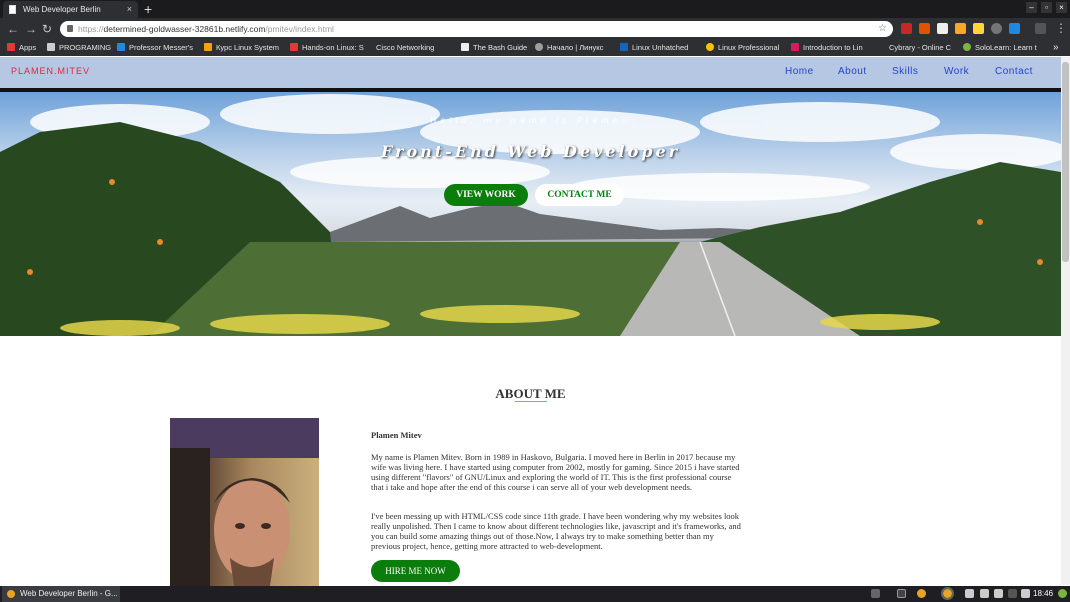 This screenshot has width=1070, height=602. What do you see at coordinates (535, 9) in the screenshot?
I see `tab-strip` at bounding box center [535, 9].